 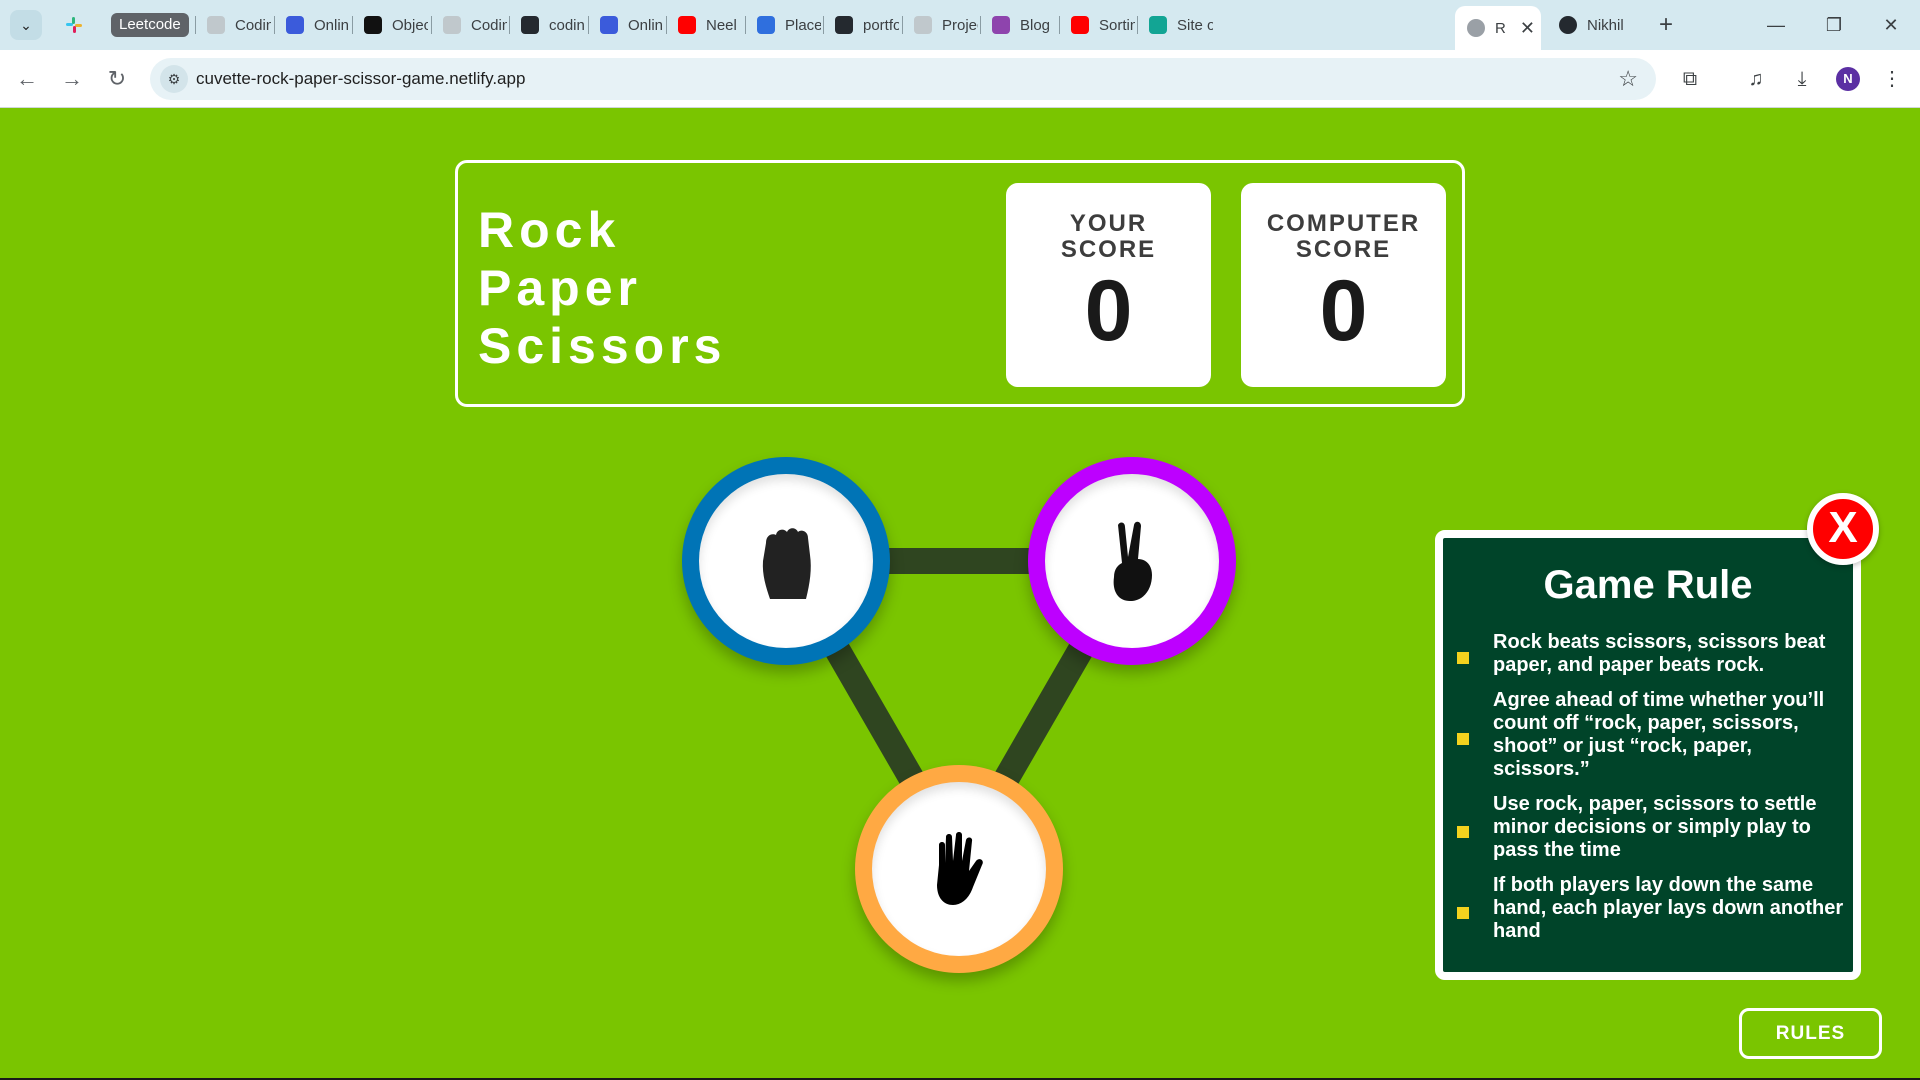 I want to click on active-tab: R ✕, so click(x=1498, y=28).